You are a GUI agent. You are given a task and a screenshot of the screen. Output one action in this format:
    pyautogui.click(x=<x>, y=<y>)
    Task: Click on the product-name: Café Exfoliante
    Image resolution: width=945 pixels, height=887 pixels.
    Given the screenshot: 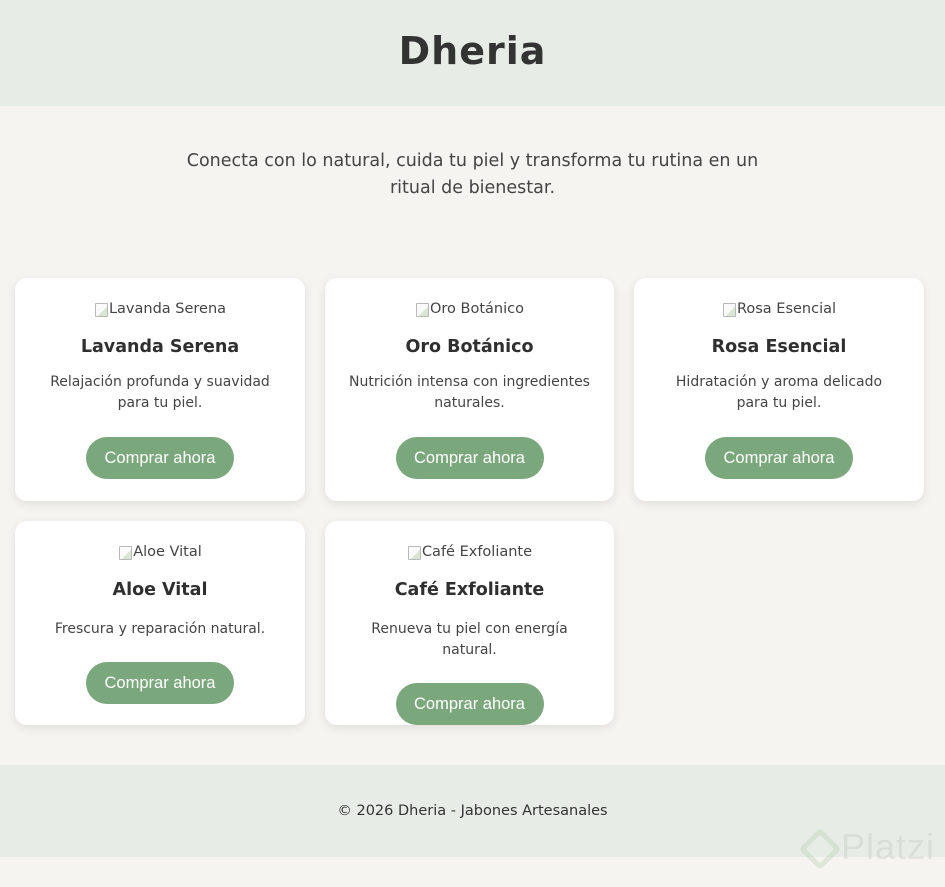 What is the action you would take?
    pyautogui.click(x=469, y=590)
    